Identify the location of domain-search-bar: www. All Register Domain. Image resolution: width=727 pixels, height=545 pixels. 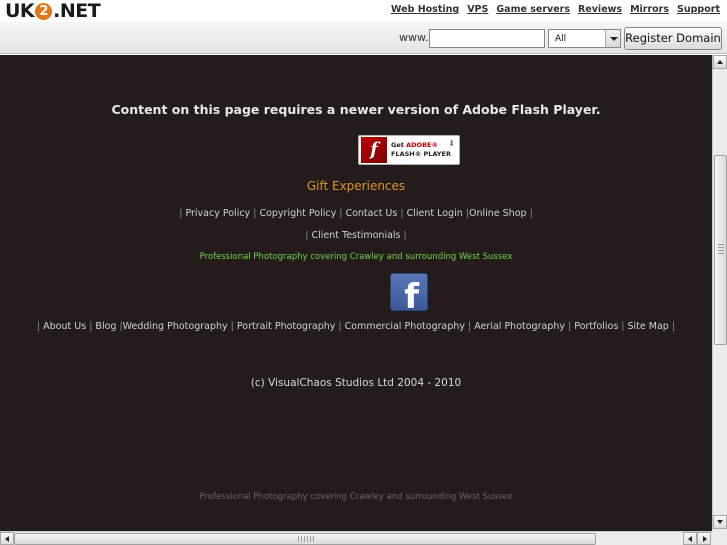
(363, 38).